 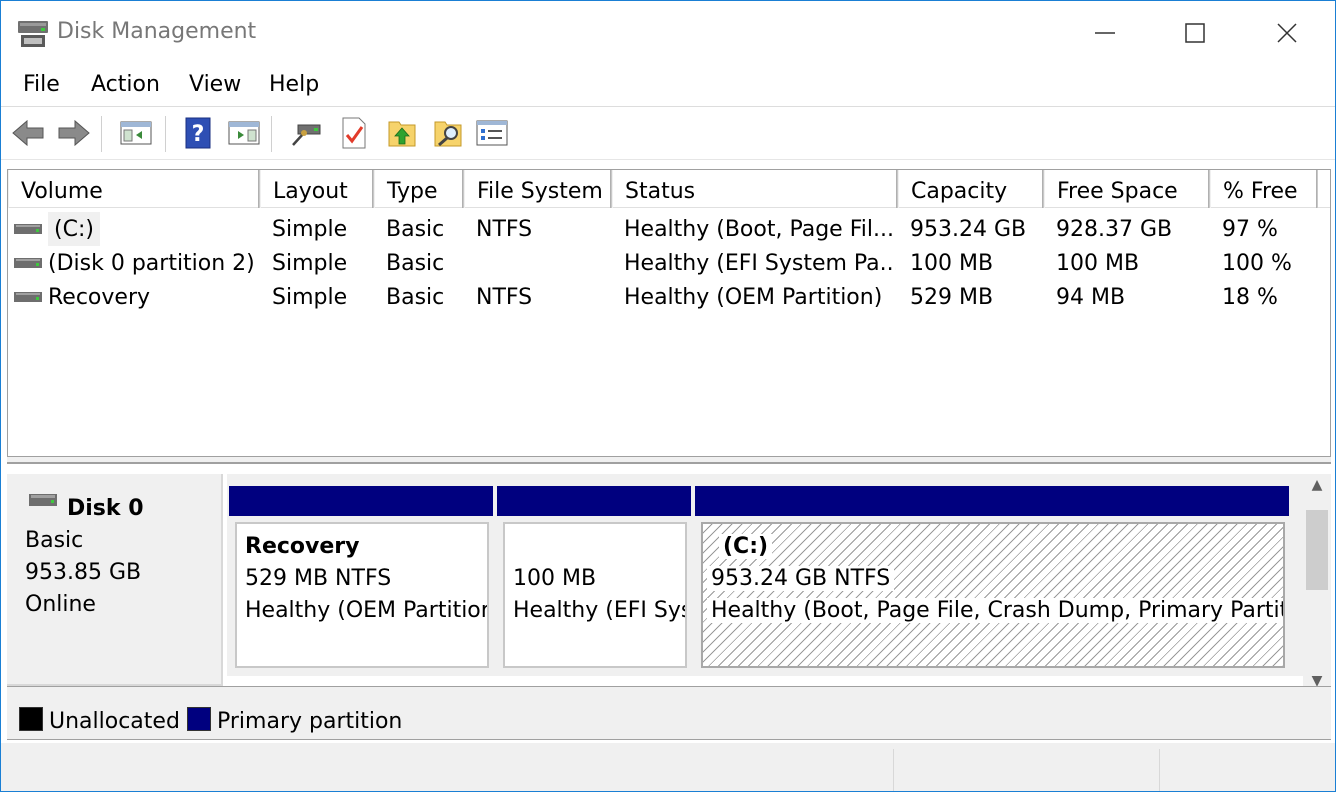 What do you see at coordinates (151, 263) in the screenshot?
I see `cell-volume: (Disk 0 partition 2)` at bounding box center [151, 263].